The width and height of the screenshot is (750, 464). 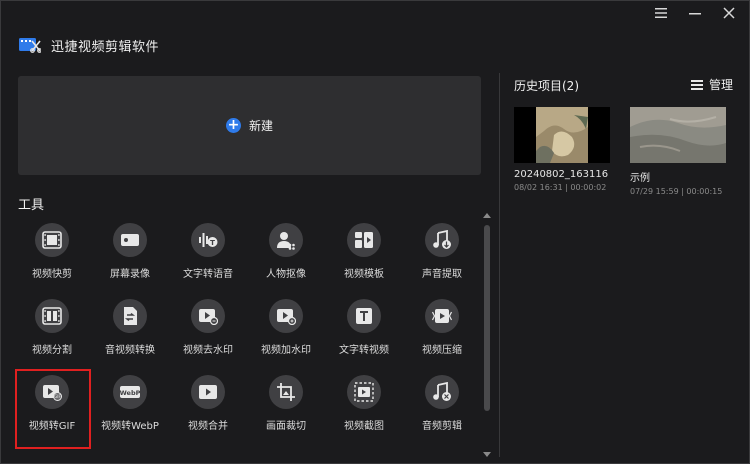 I want to click on tool-remove-watermark: 视频去水印, so click(x=208, y=333).